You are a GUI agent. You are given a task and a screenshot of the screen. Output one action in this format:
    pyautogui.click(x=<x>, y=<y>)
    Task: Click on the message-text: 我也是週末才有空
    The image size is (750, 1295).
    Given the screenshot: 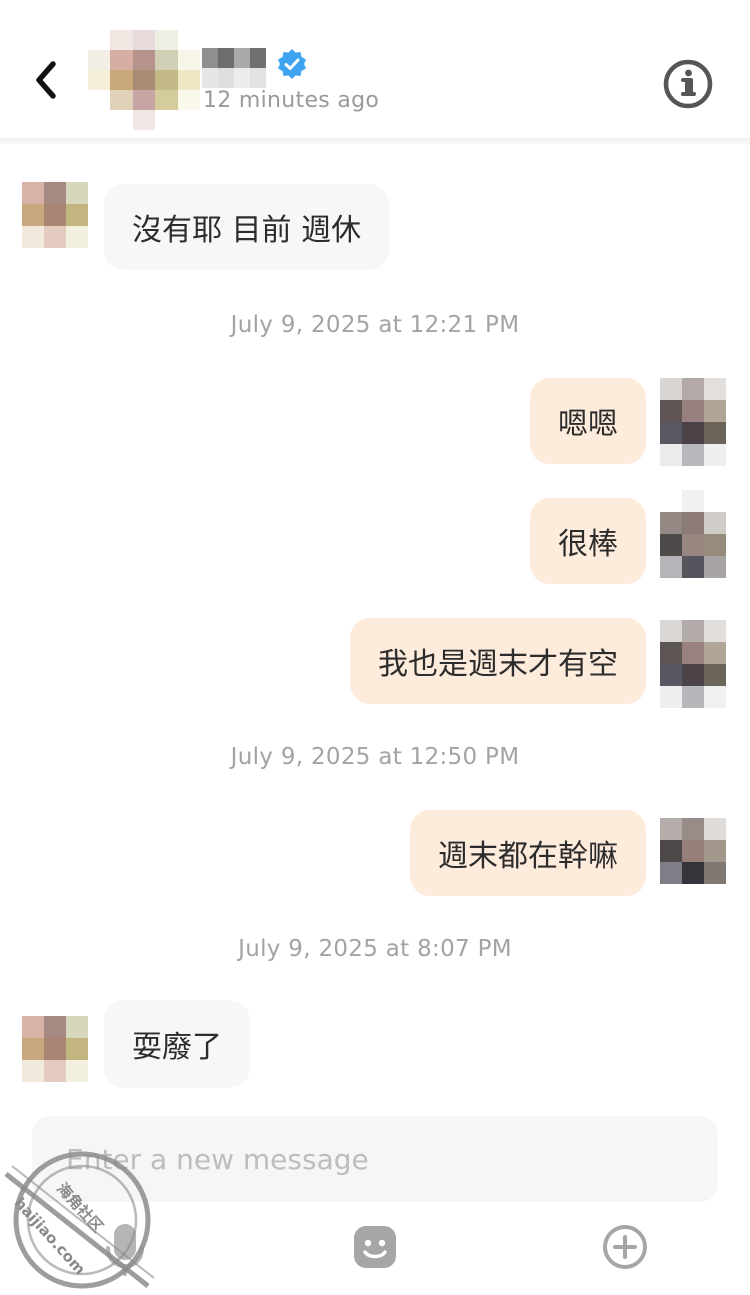 What is the action you would take?
    pyautogui.click(x=498, y=664)
    